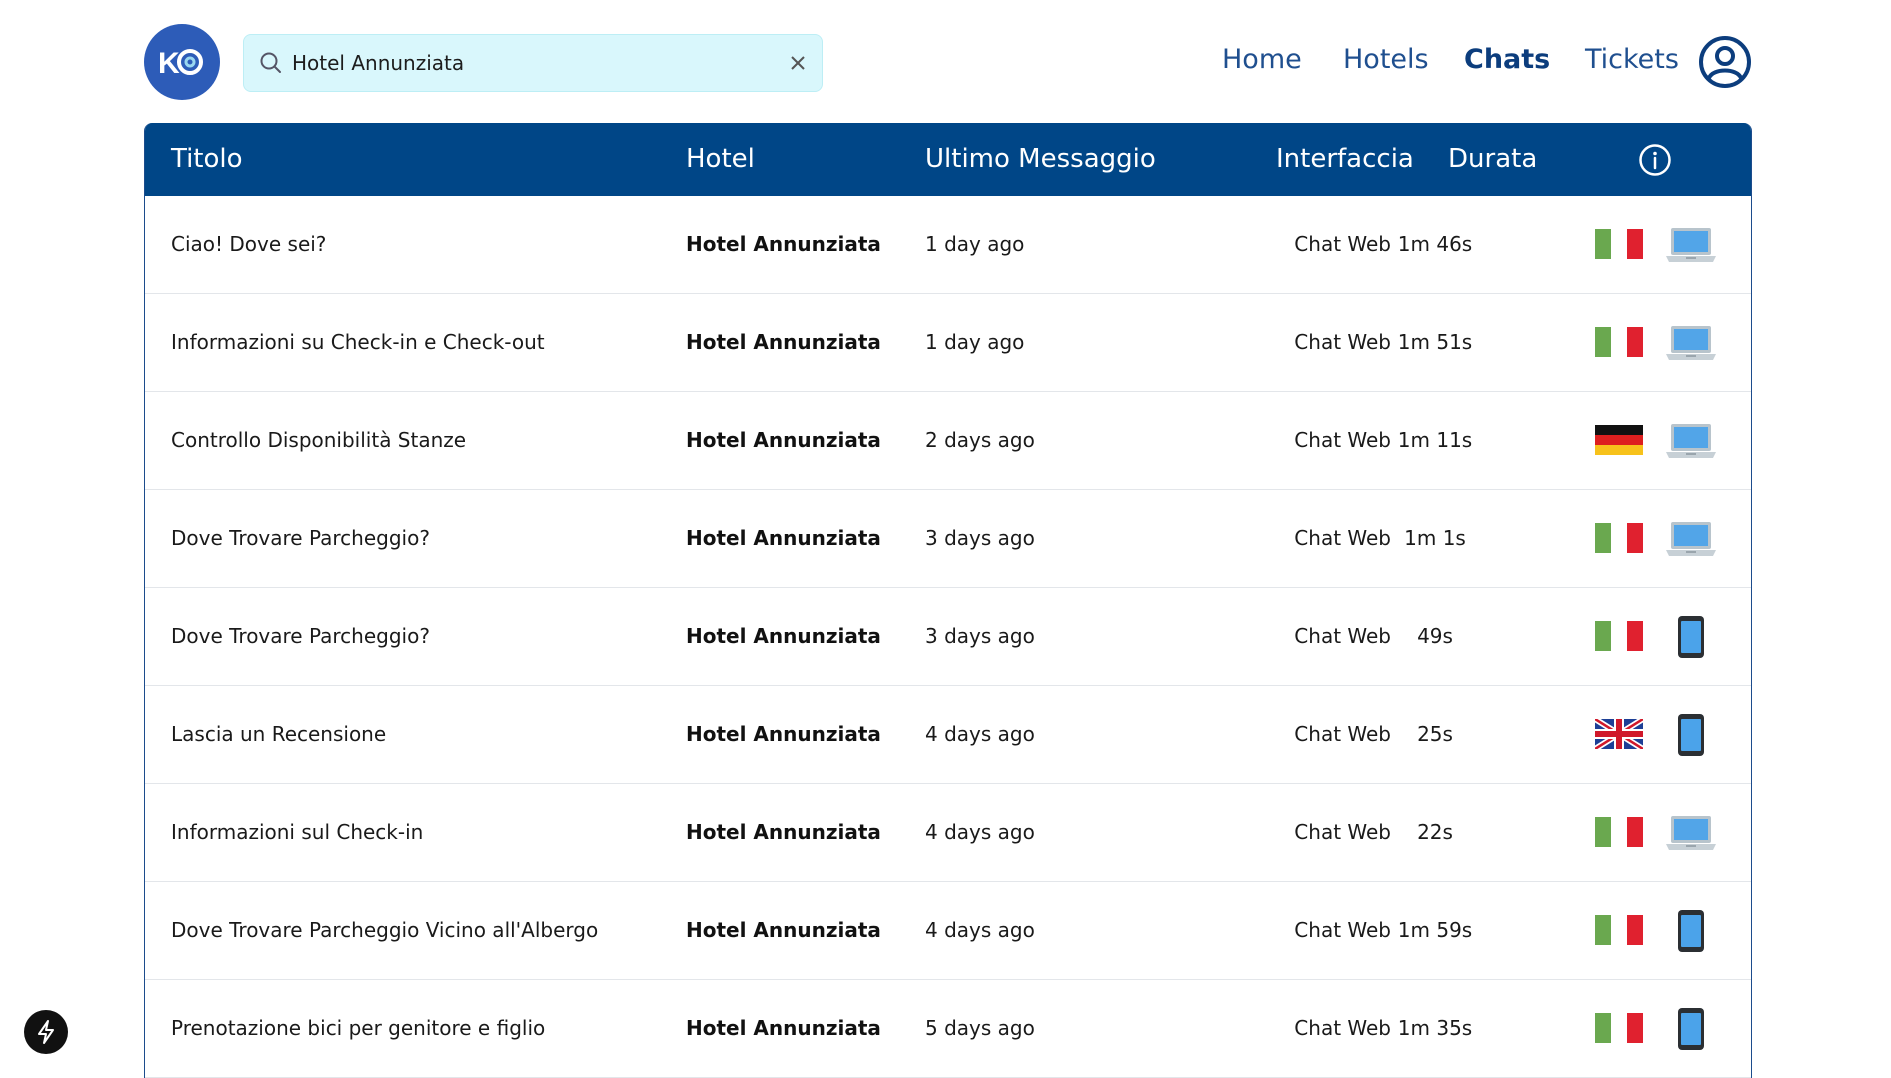  What do you see at coordinates (527, 63) in the screenshot?
I see `search-input` at bounding box center [527, 63].